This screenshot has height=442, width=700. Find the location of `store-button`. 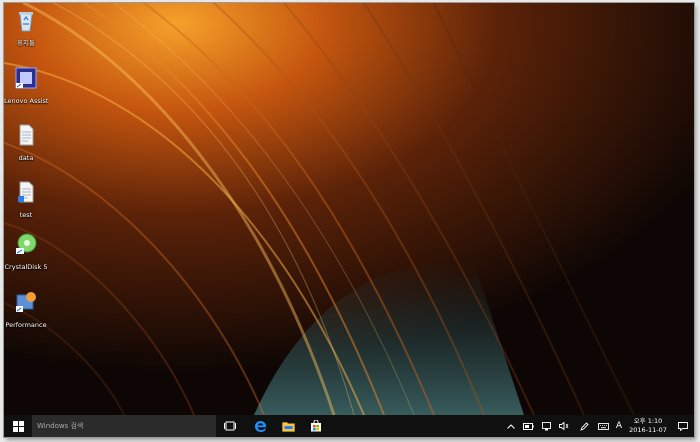

store-button is located at coordinates (316, 426).